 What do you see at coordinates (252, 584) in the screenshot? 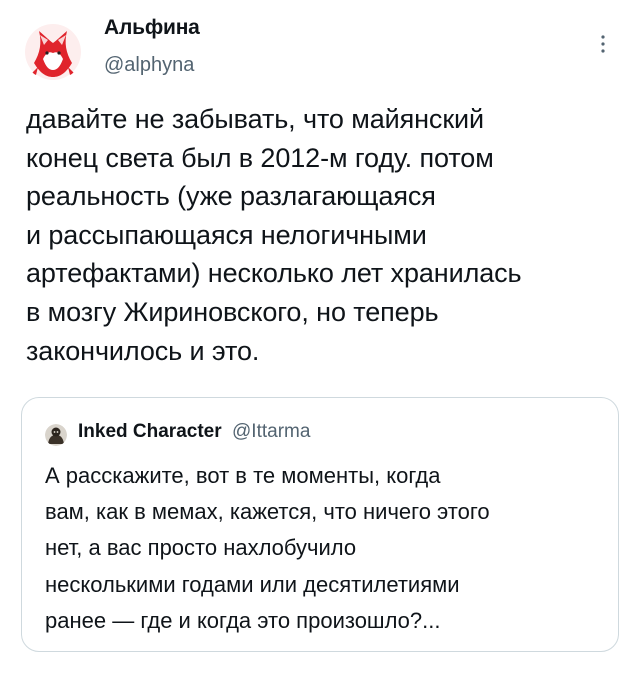
I see `quoted-text-line: несколькими годами или десятилетиями` at bounding box center [252, 584].